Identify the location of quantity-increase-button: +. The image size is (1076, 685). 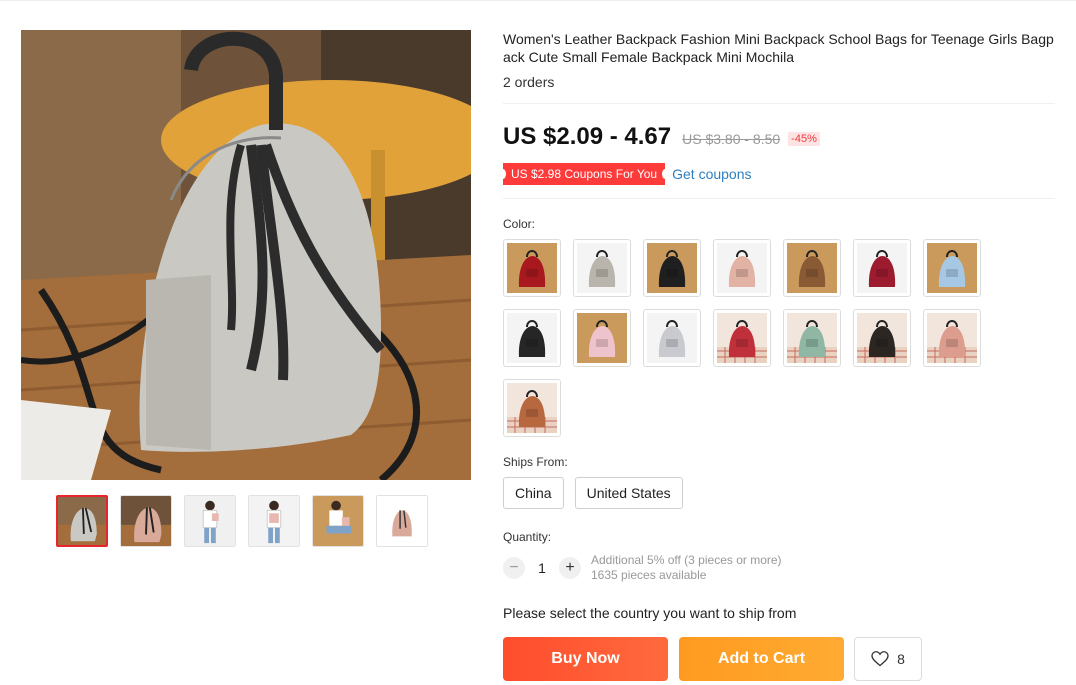
(570, 568).